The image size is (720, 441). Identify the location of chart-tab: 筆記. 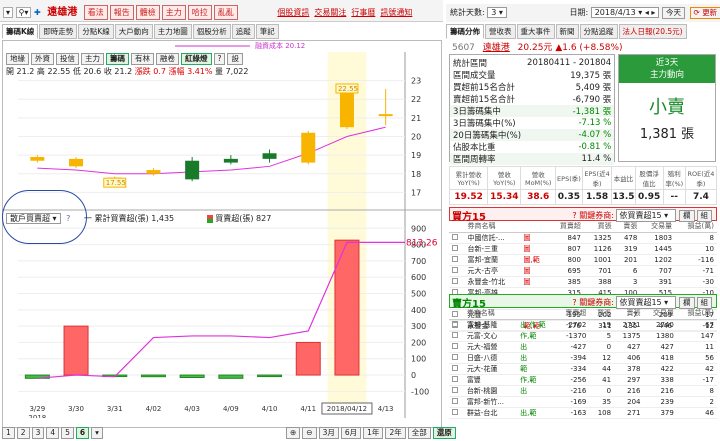
(267, 31).